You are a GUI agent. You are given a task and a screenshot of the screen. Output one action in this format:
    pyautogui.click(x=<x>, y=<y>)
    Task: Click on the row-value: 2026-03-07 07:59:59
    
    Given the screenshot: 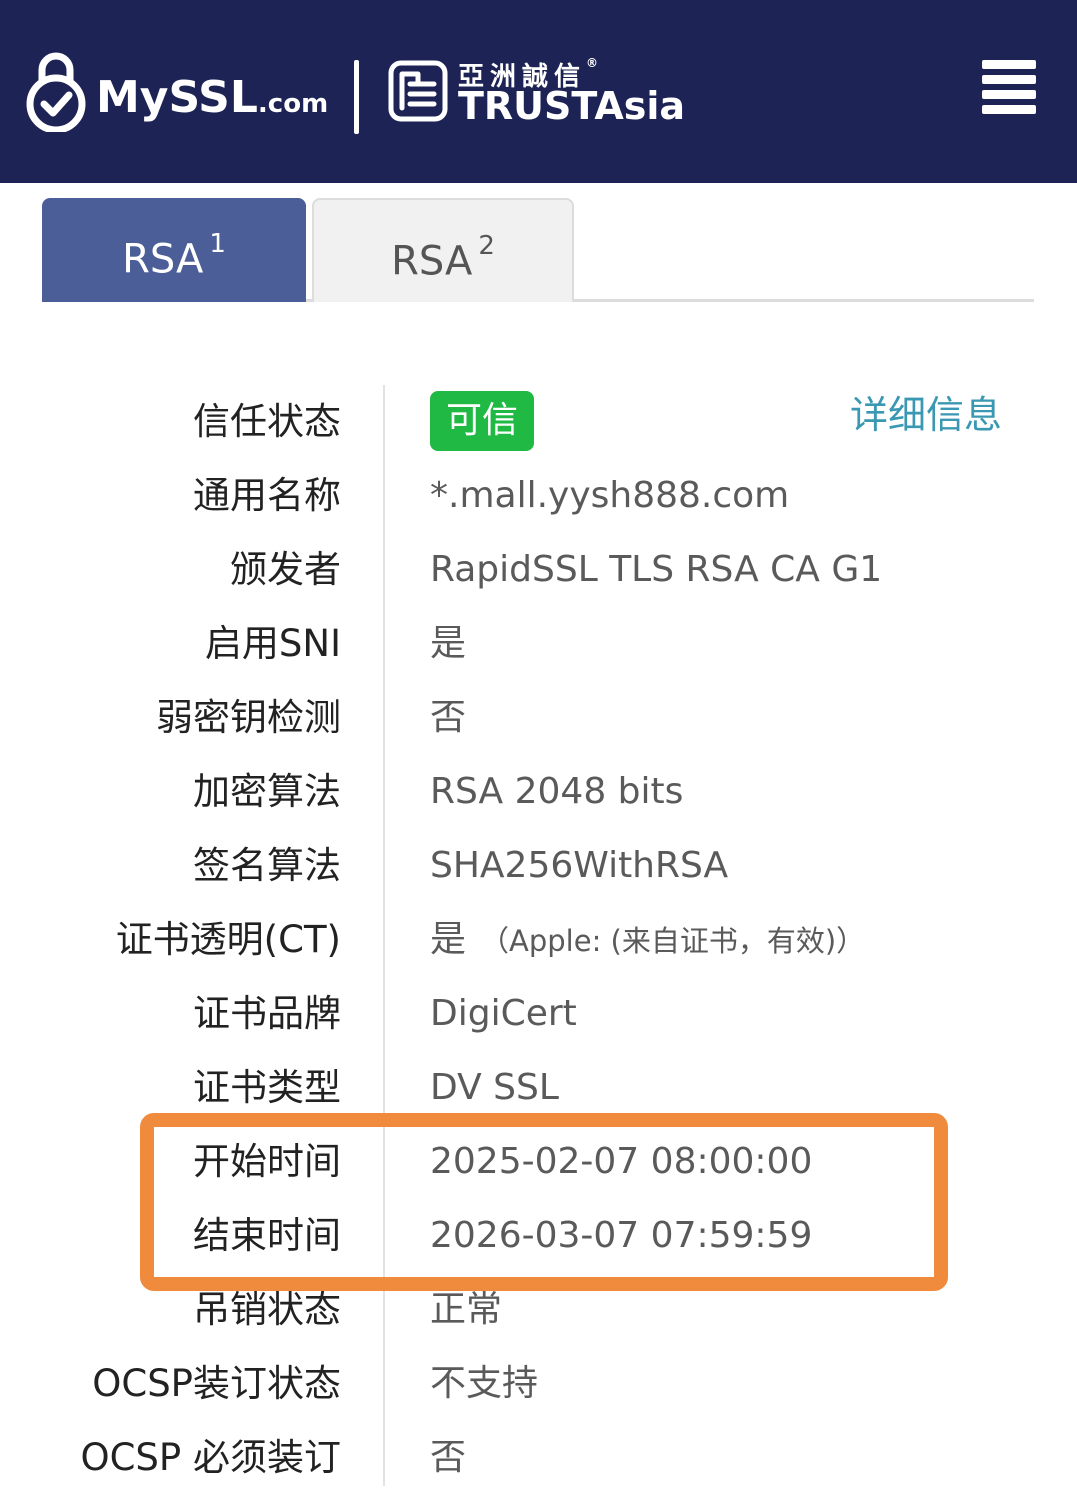 What is the action you would take?
    pyautogui.click(x=621, y=1235)
    